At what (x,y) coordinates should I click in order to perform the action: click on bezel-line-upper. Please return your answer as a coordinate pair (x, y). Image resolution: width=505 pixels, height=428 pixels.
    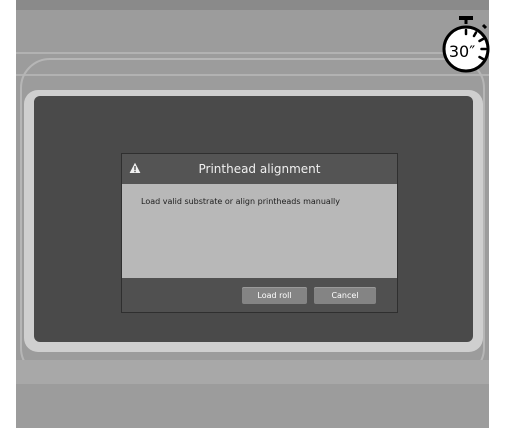
    Looking at the image, I should click on (252, 53).